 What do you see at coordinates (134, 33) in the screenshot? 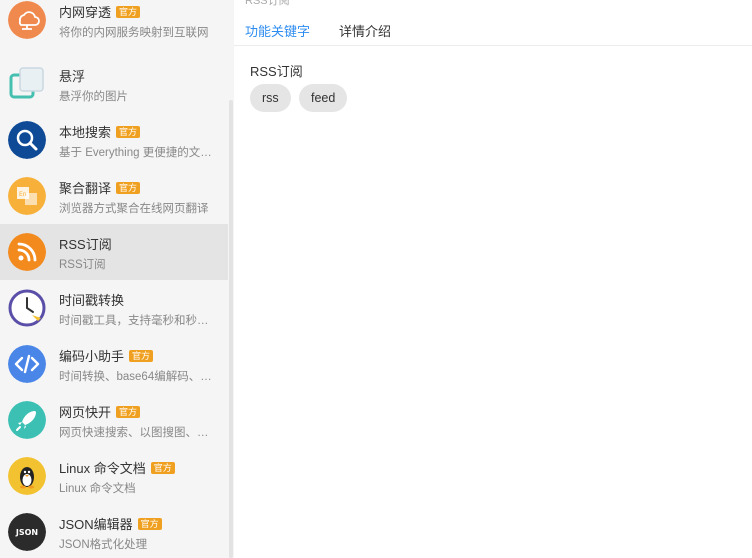
I see `item-desc: 将你的内网服务映射到互联网` at bounding box center [134, 33].